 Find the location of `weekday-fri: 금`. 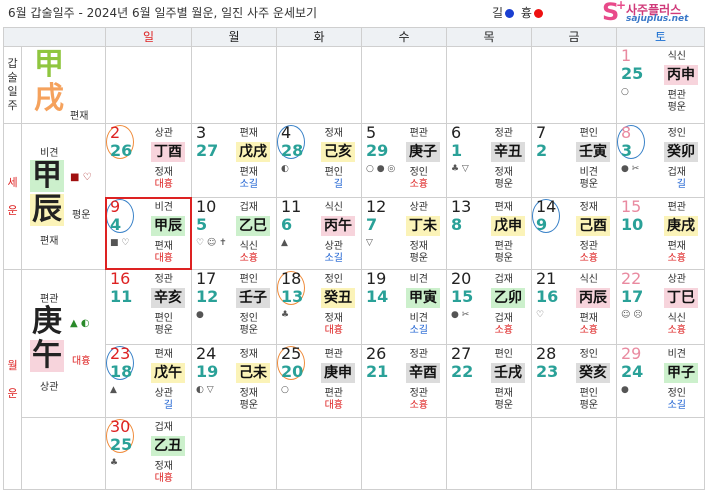

weekday-fri: 금 is located at coordinates (574, 37).